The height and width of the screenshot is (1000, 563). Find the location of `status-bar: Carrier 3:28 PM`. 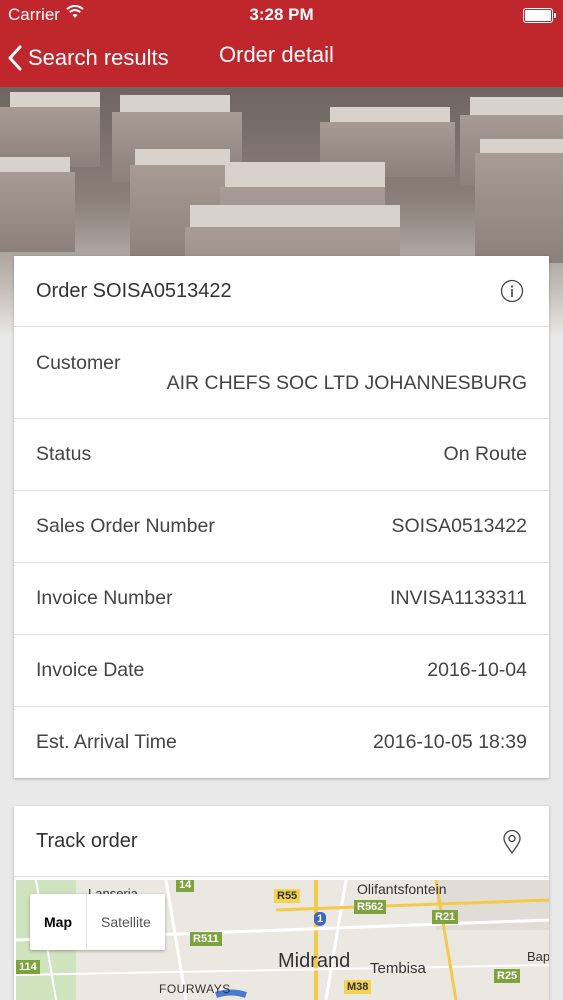

status-bar: Carrier 3:28 PM is located at coordinates (281, 15).